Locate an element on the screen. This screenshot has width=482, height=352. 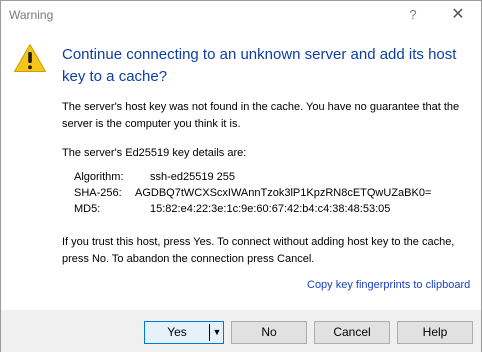
no-button: No is located at coordinates (269, 332).